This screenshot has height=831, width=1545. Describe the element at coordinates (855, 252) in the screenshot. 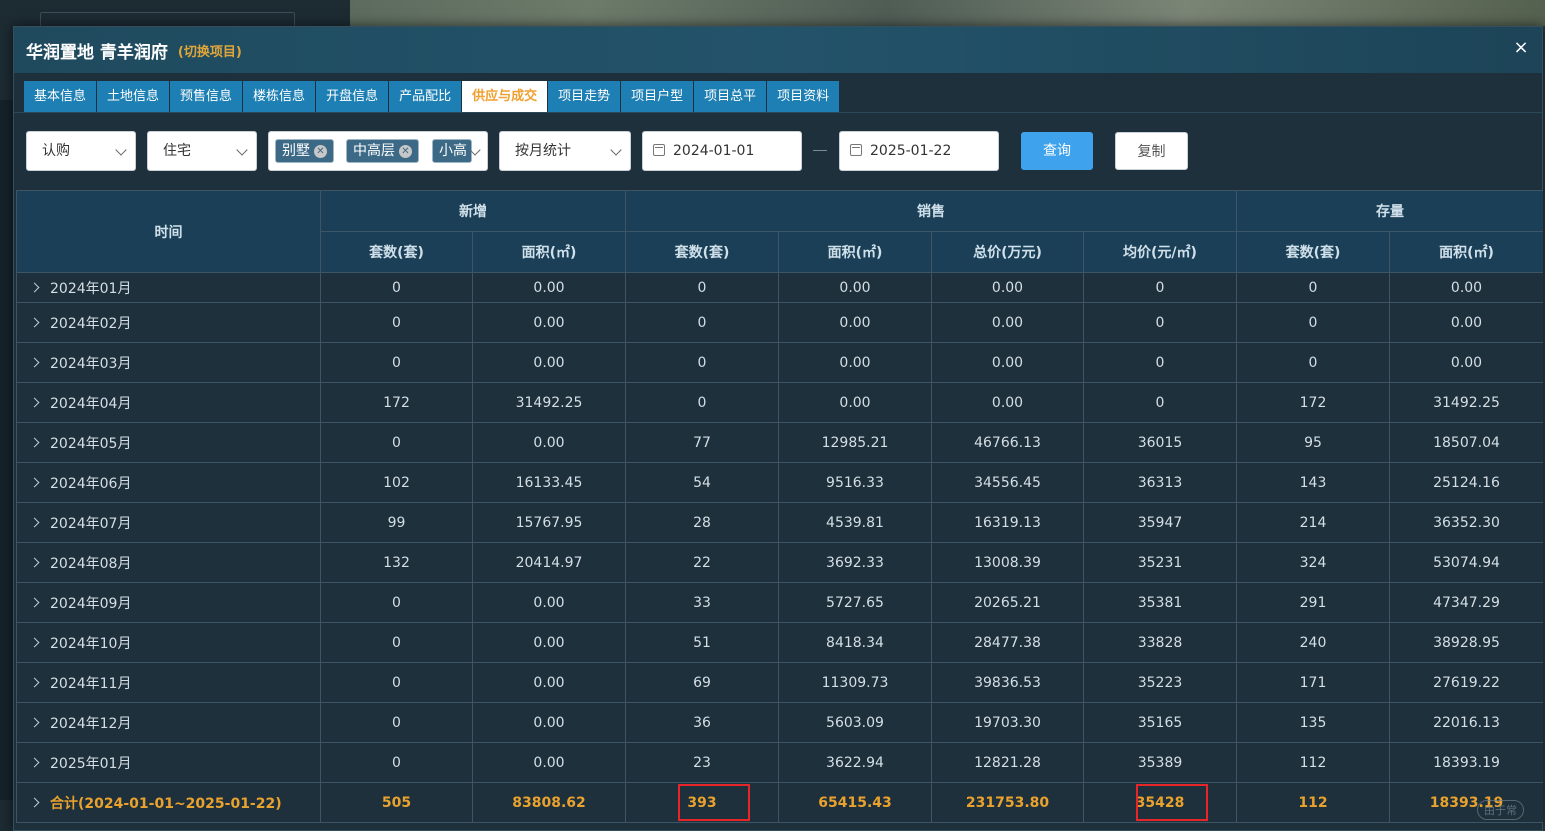

I see `header-sales-area: 面积(㎡)` at that location.